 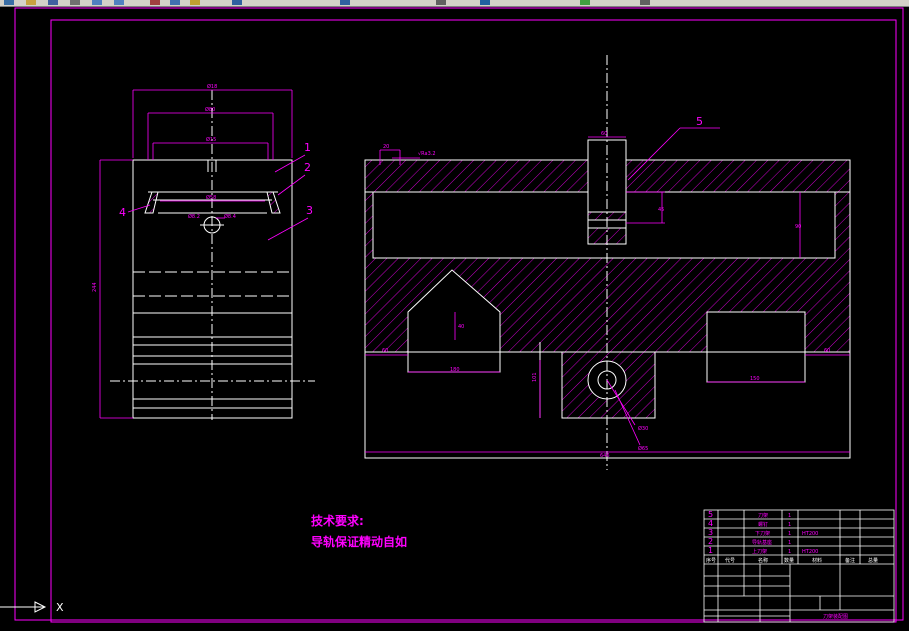 What do you see at coordinates (789, 560) in the screenshot?
I see `svg-text: 数量` at bounding box center [789, 560].